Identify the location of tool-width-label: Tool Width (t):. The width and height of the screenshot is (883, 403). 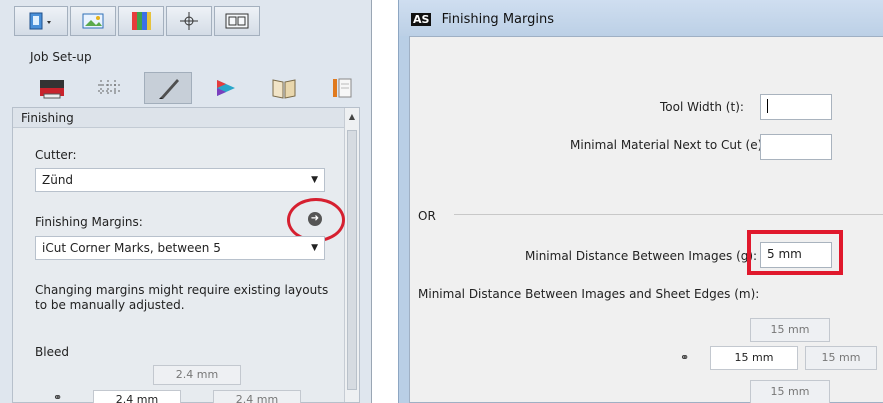
(702, 107).